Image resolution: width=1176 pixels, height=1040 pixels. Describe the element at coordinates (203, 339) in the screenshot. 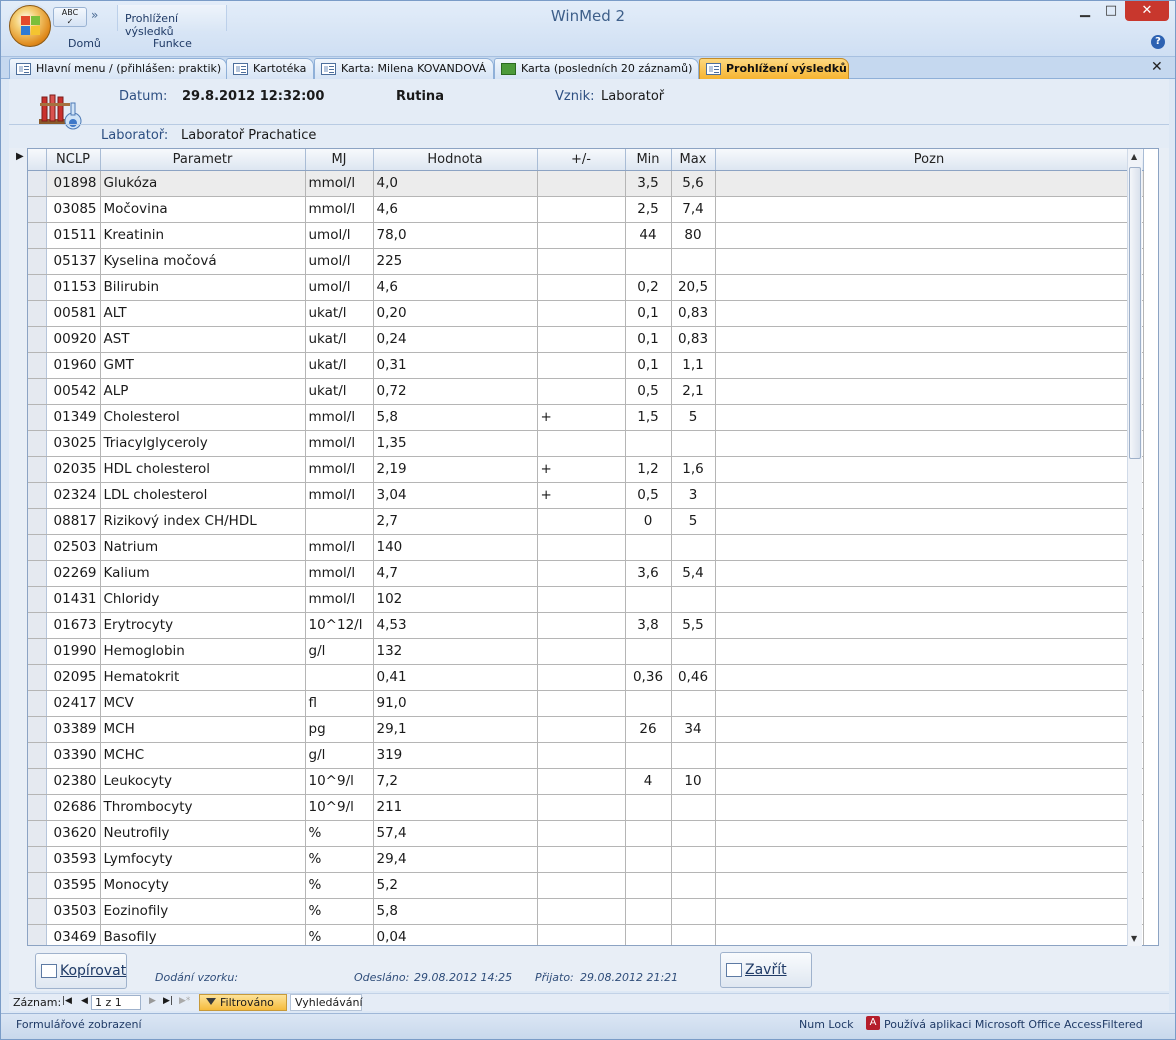

I see `parameter-cell: AST` at that location.